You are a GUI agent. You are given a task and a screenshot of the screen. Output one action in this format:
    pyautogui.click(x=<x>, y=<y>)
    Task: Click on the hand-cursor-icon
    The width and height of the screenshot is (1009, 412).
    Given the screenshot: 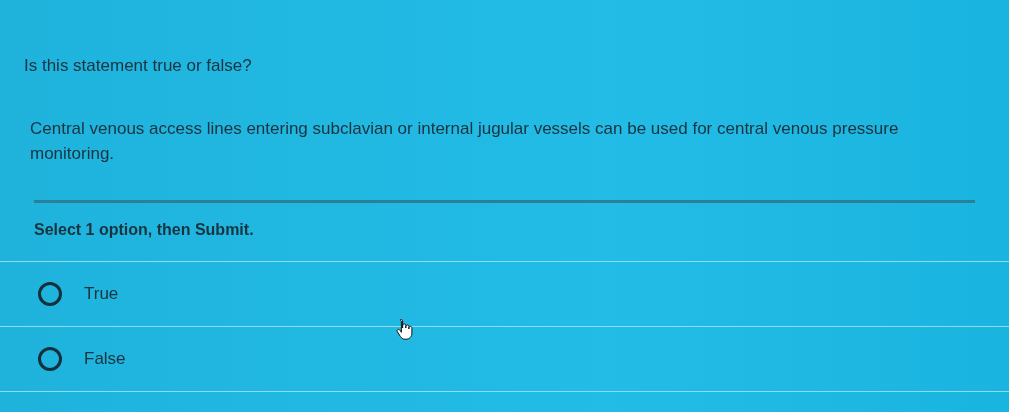 What is the action you would take?
    pyautogui.click(x=405, y=329)
    